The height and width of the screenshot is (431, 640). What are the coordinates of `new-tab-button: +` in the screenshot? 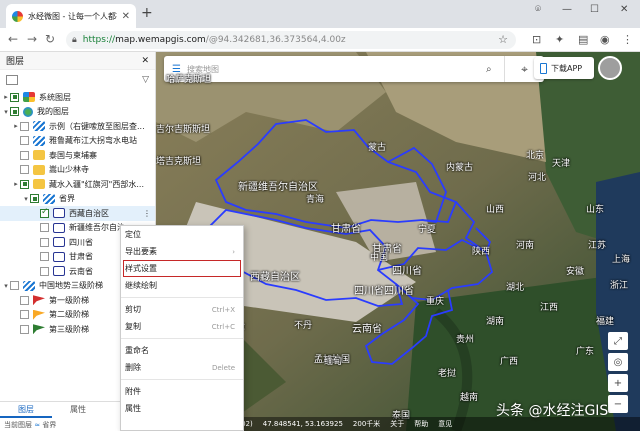 It's located at (147, 13).